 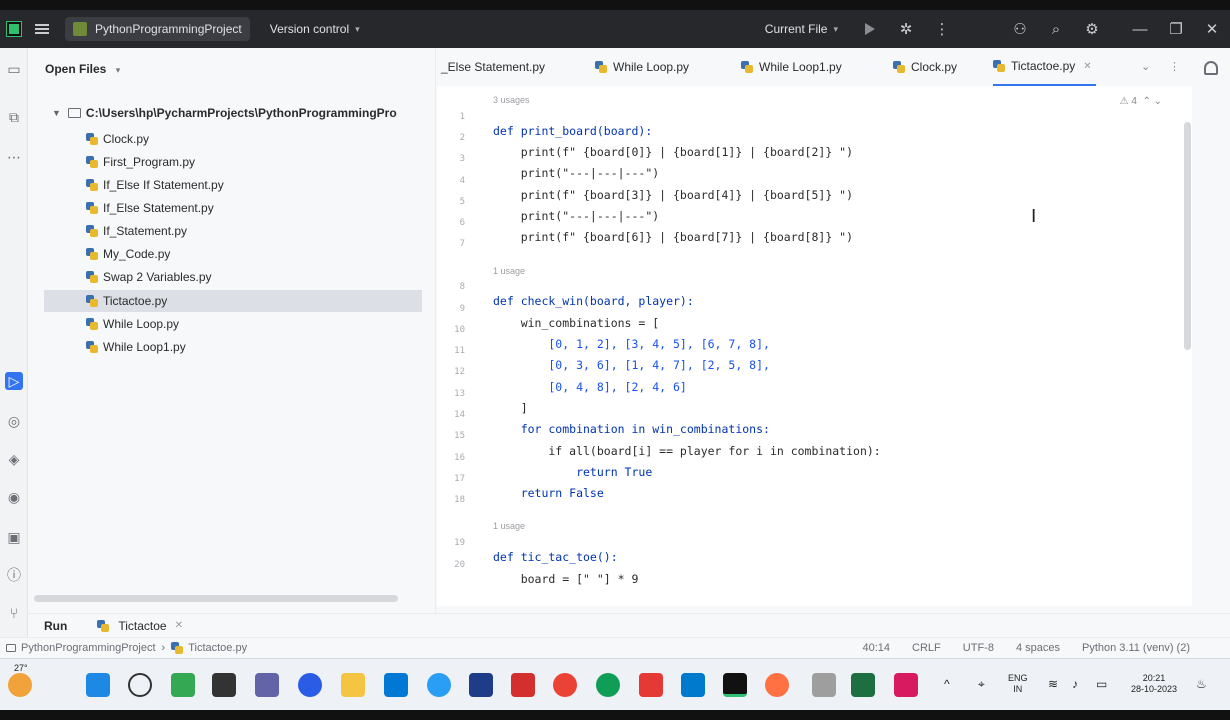 I want to click on teams-icon, so click(x=267, y=685).